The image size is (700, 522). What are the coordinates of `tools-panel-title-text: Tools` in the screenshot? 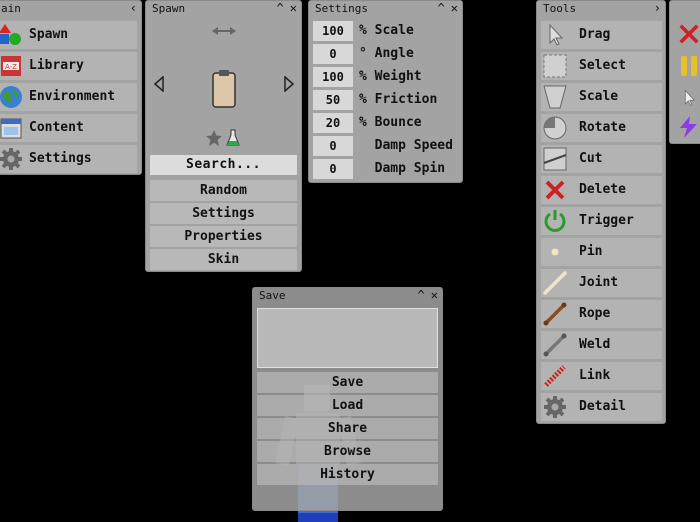 It's located at (560, 8).